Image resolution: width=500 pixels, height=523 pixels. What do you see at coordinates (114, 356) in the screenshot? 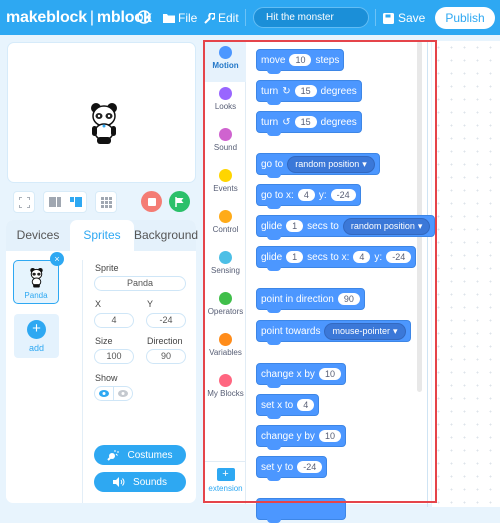
I see `size-input: 100` at bounding box center [114, 356].